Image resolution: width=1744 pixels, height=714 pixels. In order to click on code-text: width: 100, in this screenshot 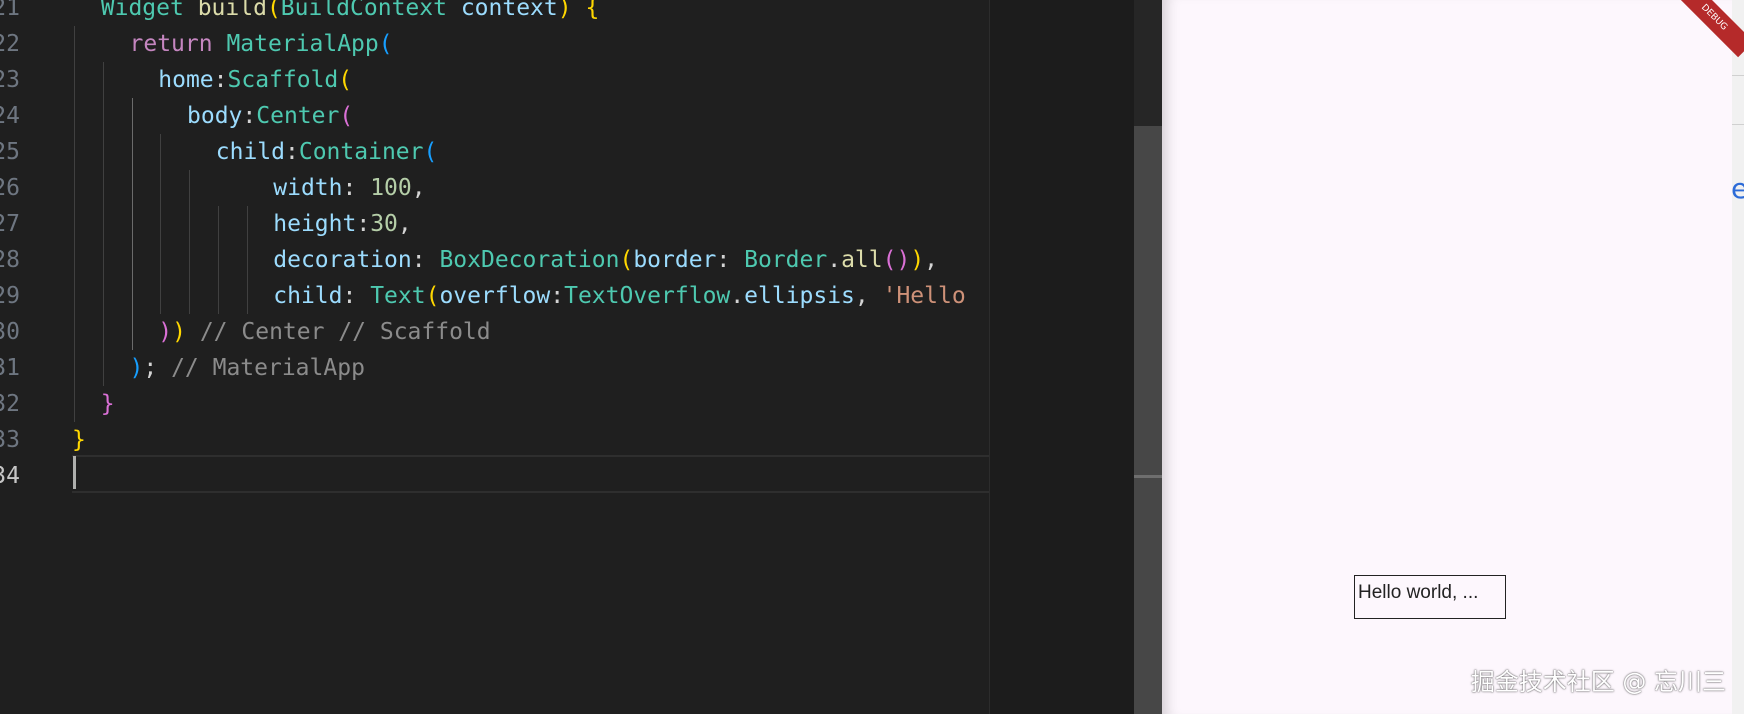, I will do `click(349, 188)`.